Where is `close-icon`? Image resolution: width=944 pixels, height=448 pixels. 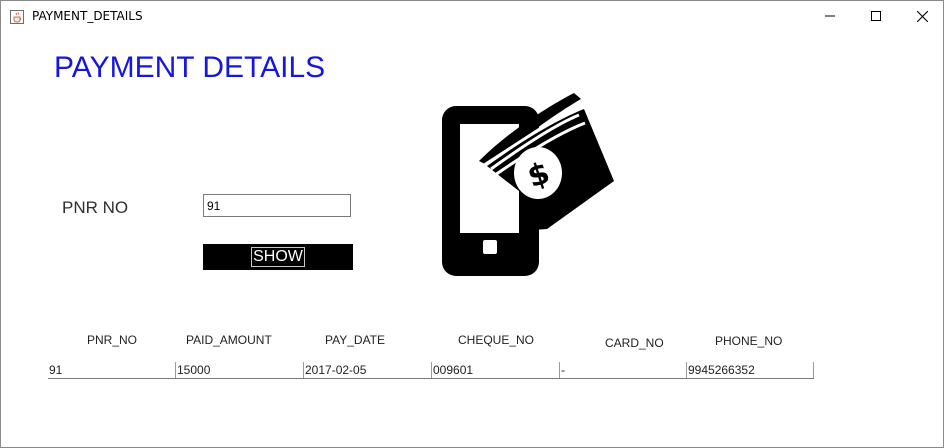
close-icon is located at coordinates (922, 16).